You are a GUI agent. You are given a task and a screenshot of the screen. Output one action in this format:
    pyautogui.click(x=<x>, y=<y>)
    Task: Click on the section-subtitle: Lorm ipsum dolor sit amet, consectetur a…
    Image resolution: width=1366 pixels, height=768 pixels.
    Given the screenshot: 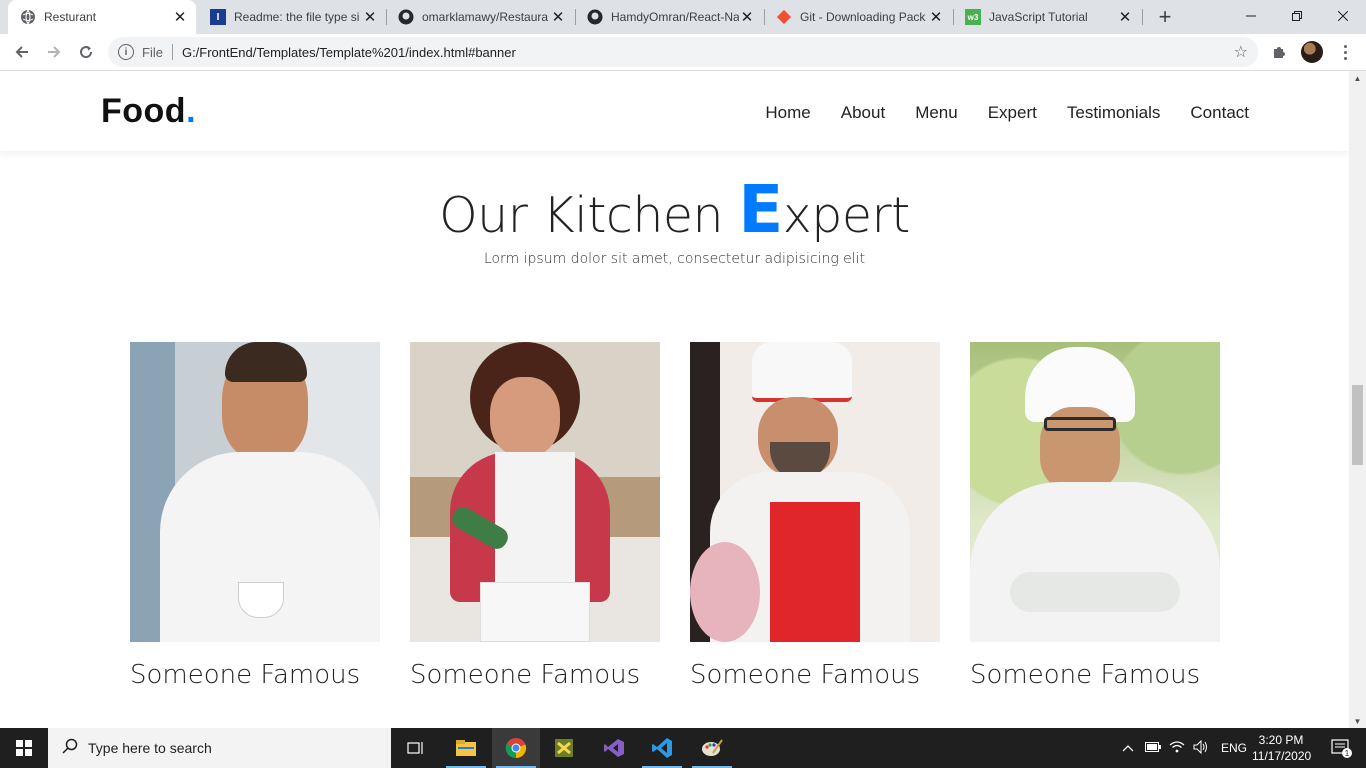 What is the action you would take?
    pyautogui.click(x=674, y=259)
    